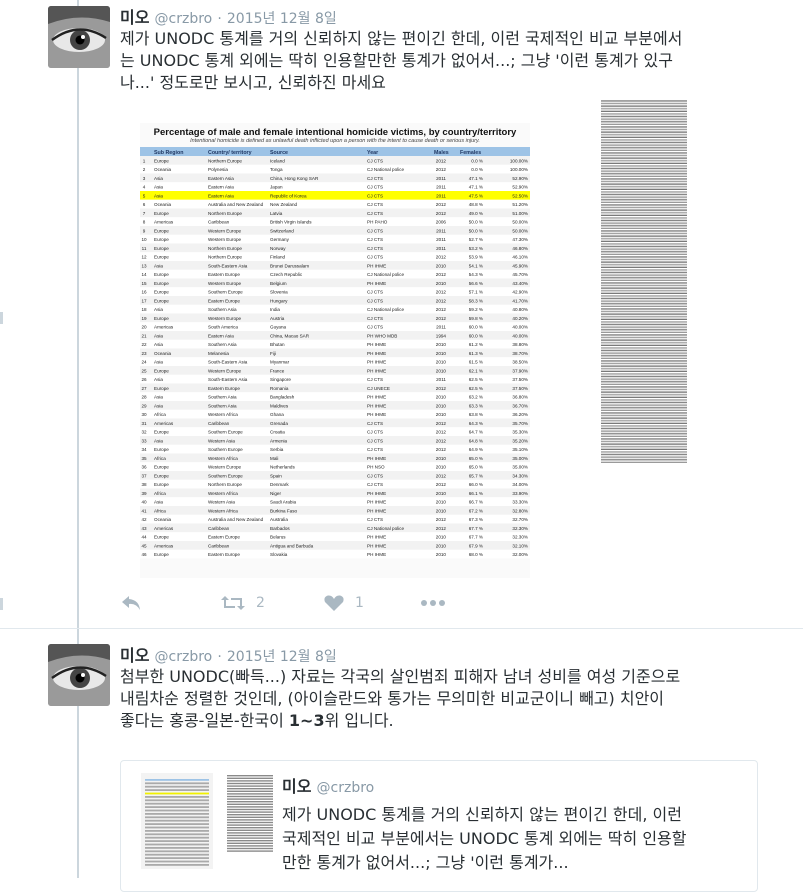 This screenshot has height=892, width=803. What do you see at coordinates (520, 397) in the screenshot?
I see `table-cell: 36.80%` at bounding box center [520, 397].